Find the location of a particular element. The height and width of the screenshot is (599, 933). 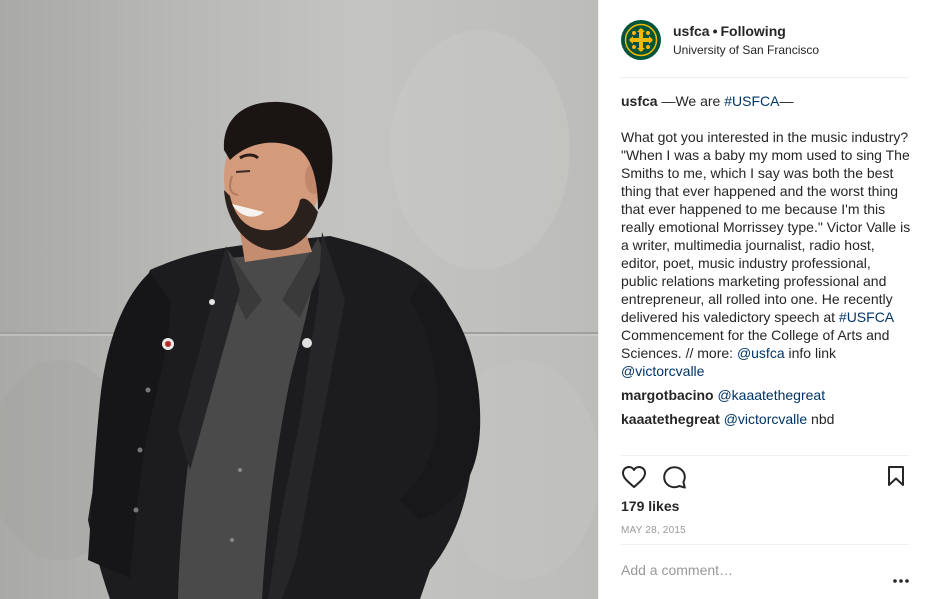

post-author-username: usfca is located at coordinates (691, 31).